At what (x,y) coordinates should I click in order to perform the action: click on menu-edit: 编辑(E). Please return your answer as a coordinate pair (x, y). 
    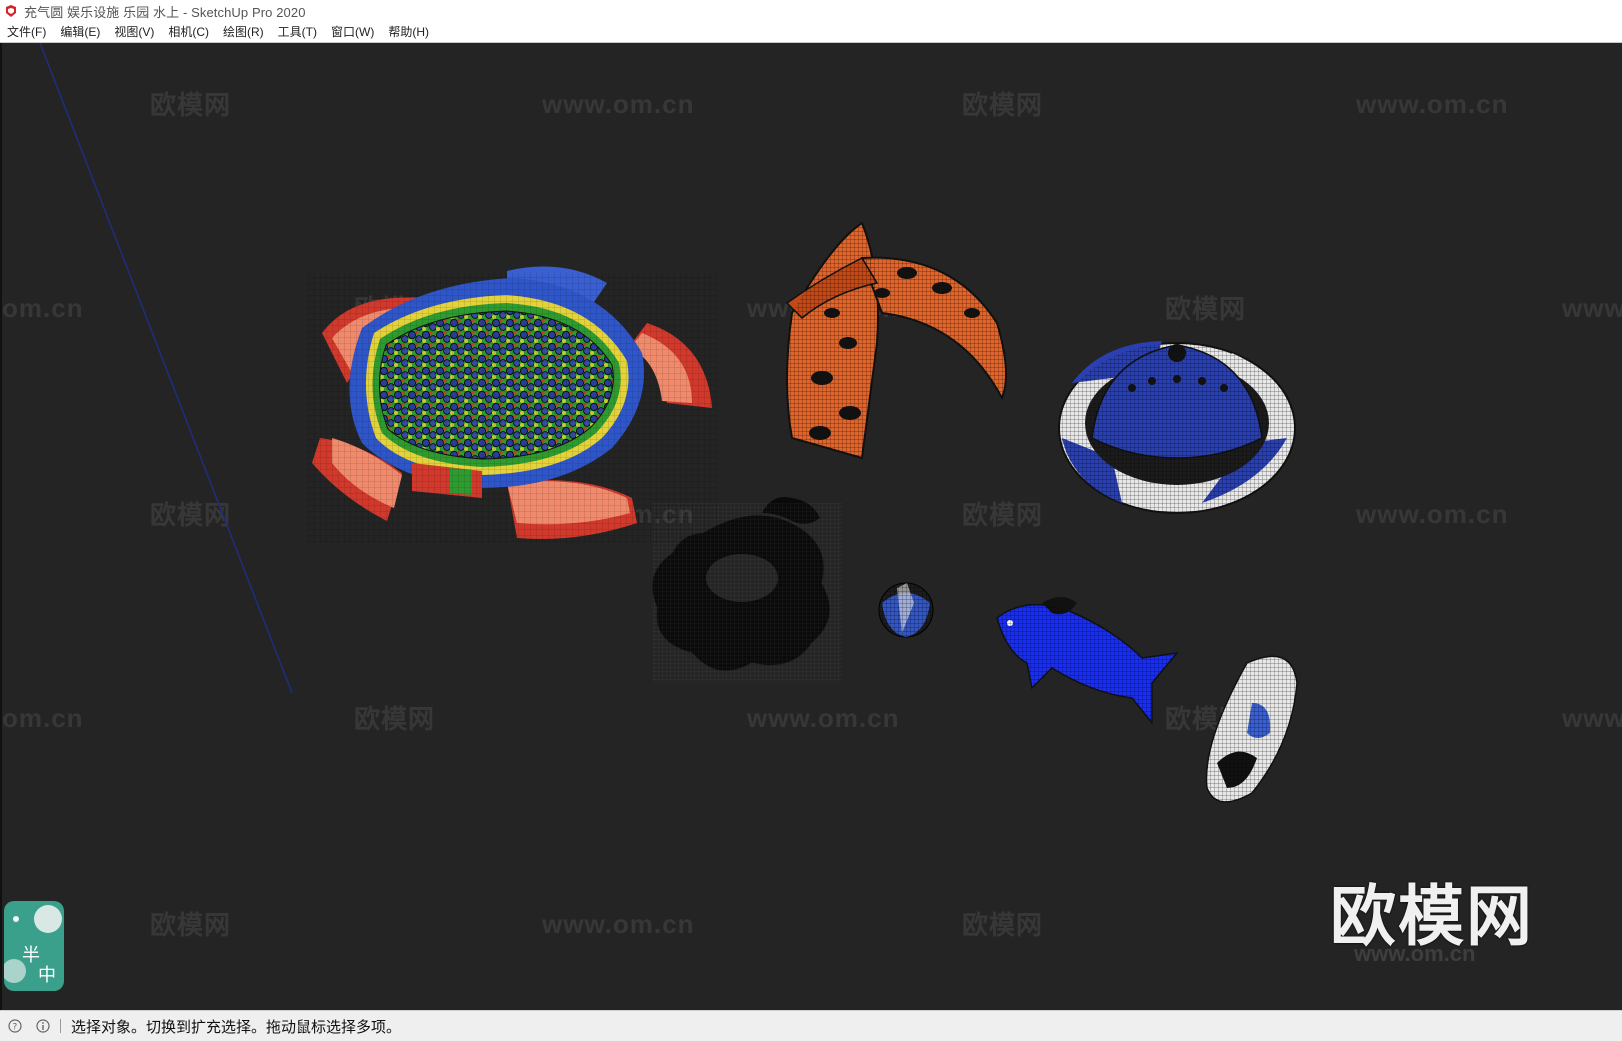
    Looking at the image, I should click on (80, 32).